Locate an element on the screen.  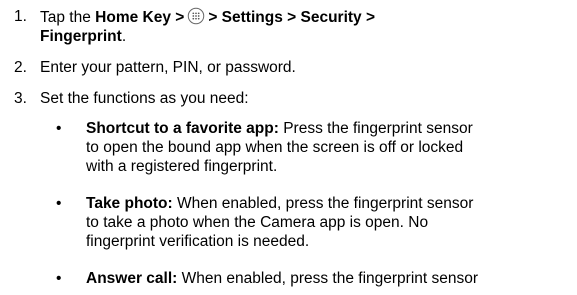
settings-path-label: > Settings > Security > is located at coordinates (292, 17).